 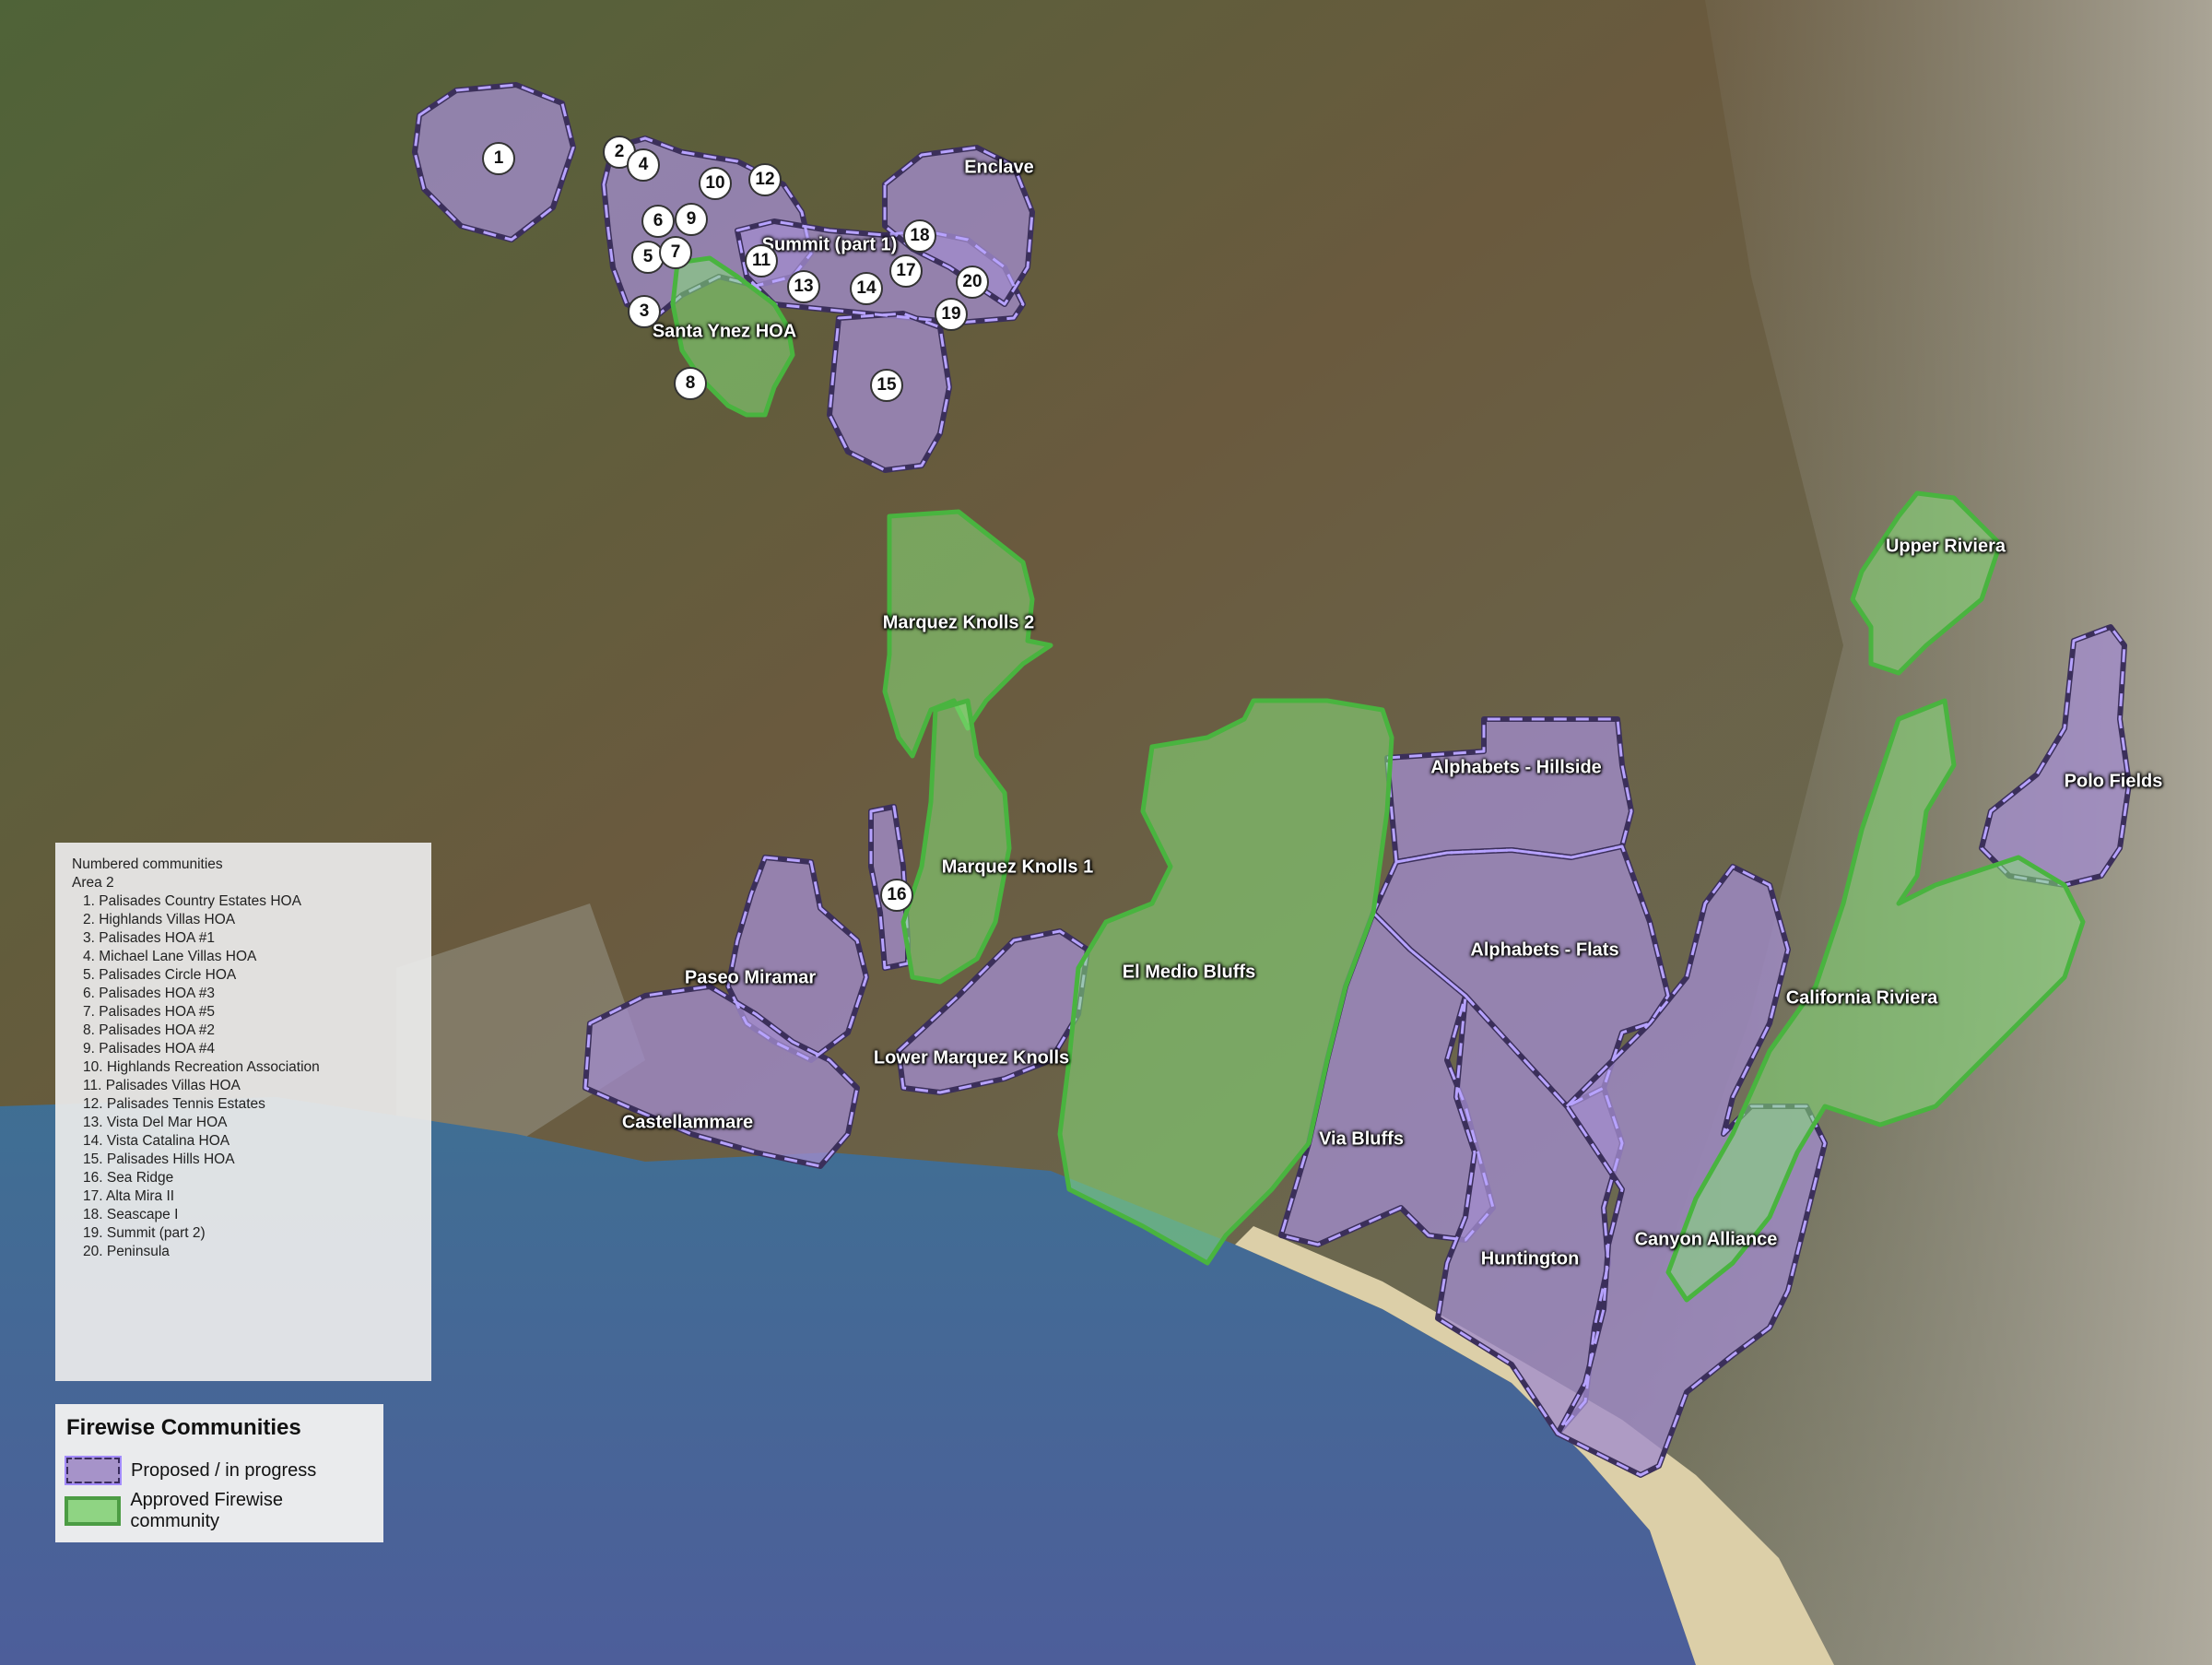 What do you see at coordinates (1706, 1240) in the screenshot?
I see `label-canyon-alliance: Canyon Alliance` at bounding box center [1706, 1240].